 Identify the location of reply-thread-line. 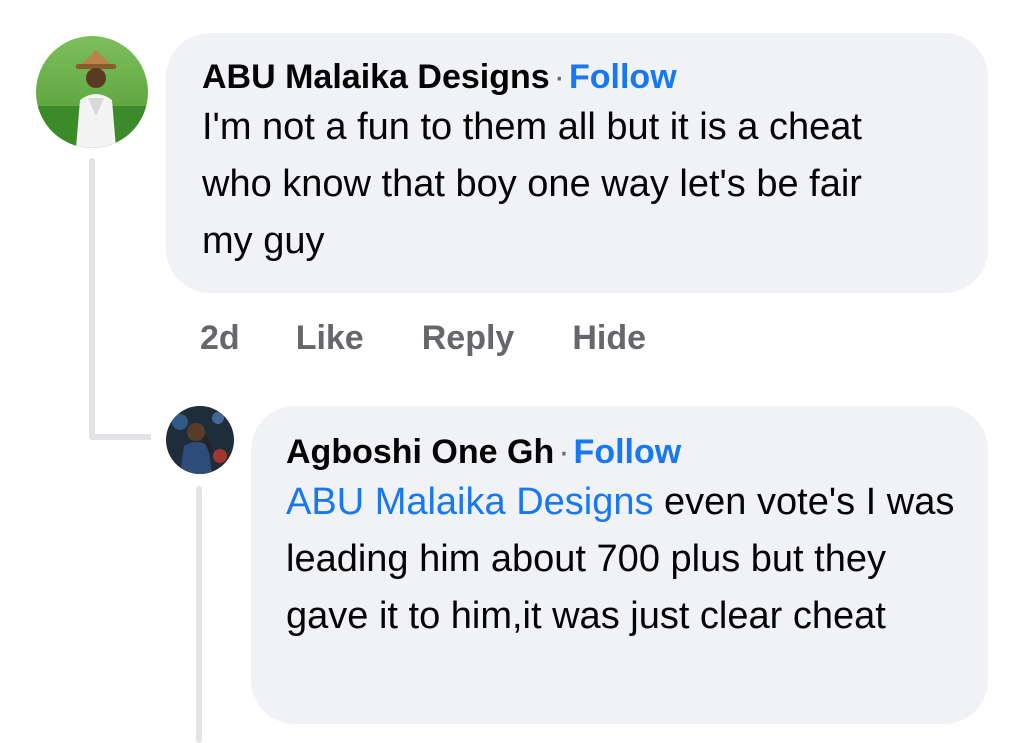
(199, 614).